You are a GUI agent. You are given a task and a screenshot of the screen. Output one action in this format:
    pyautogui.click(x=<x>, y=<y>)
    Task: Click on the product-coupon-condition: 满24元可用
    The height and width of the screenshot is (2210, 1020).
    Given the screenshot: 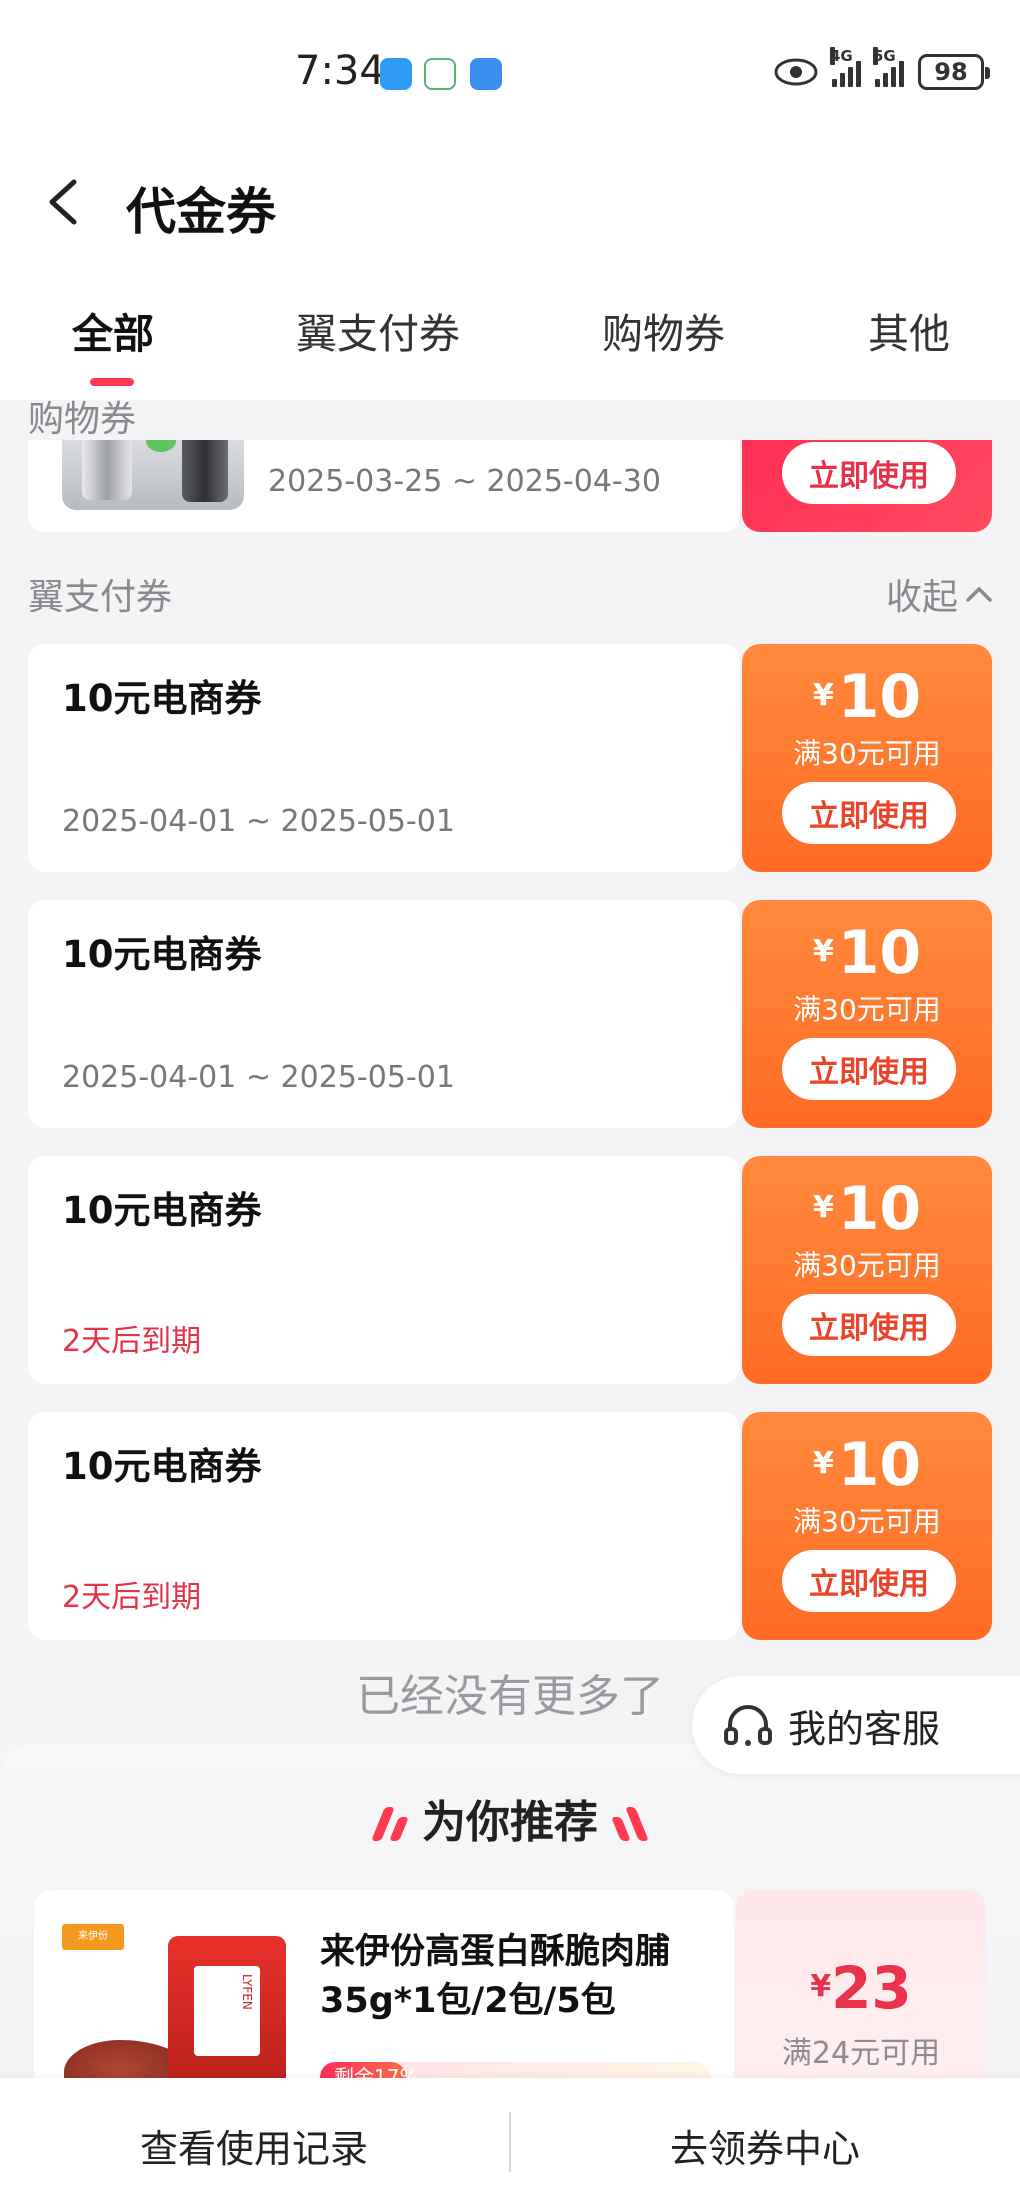 What is the action you would take?
    pyautogui.click(x=861, y=2053)
    